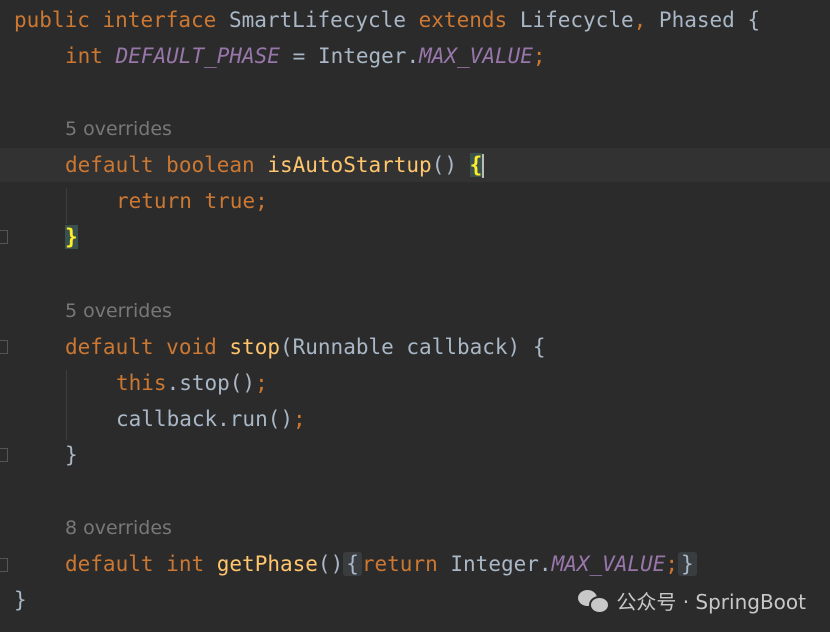 The width and height of the screenshot is (830, 632). I want to click on comma: ,, so click(640, 20).